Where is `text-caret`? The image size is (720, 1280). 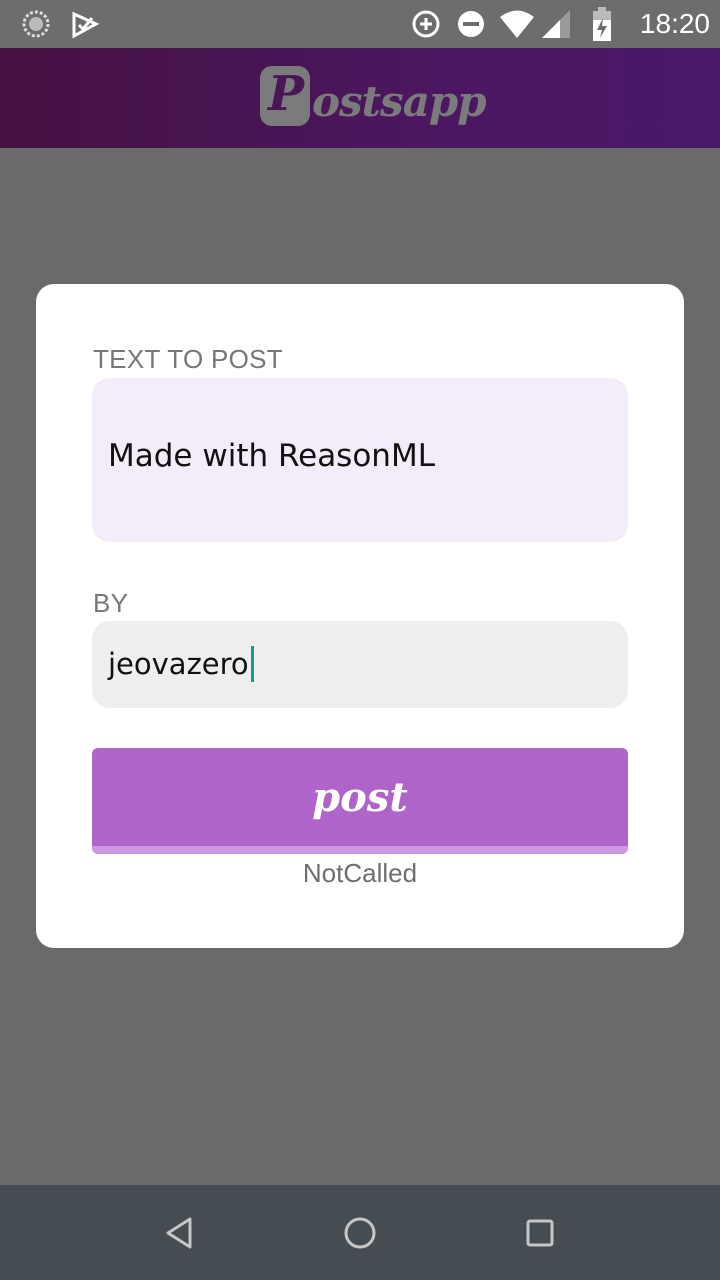 text-caret is located at coordinates (252, 664).